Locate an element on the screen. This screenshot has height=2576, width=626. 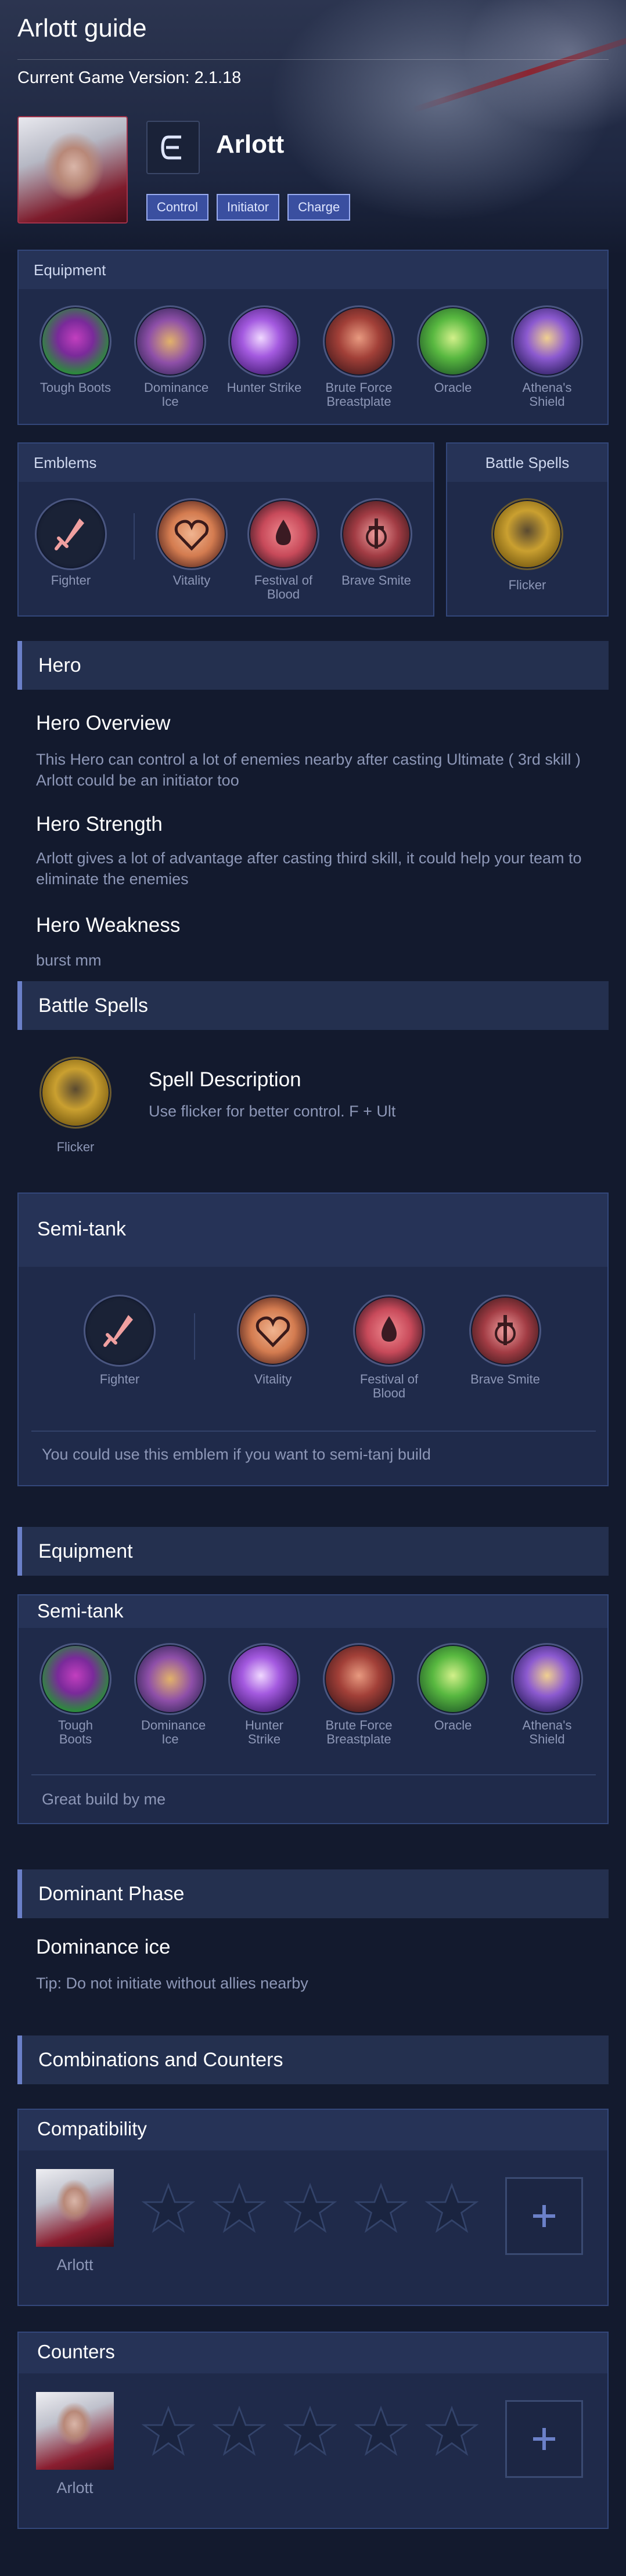
tag-charge: Charge is located at coordinates (319, 207).